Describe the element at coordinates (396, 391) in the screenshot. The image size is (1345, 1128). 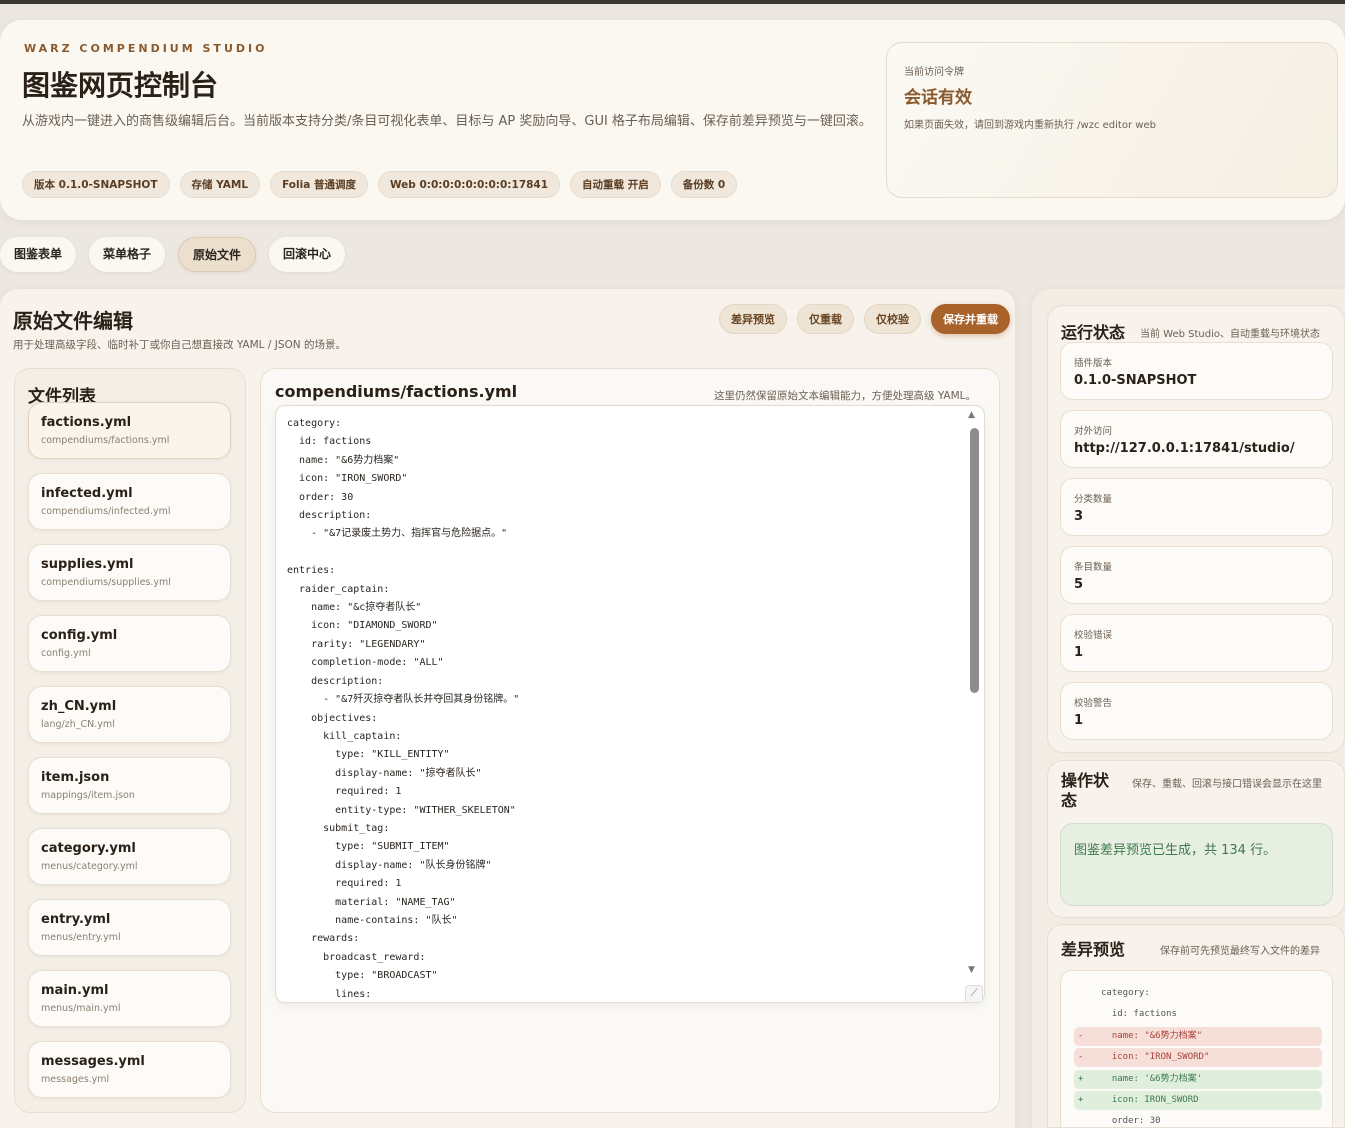
I see `current-file-title: compendiums/factions.yml` at that location.